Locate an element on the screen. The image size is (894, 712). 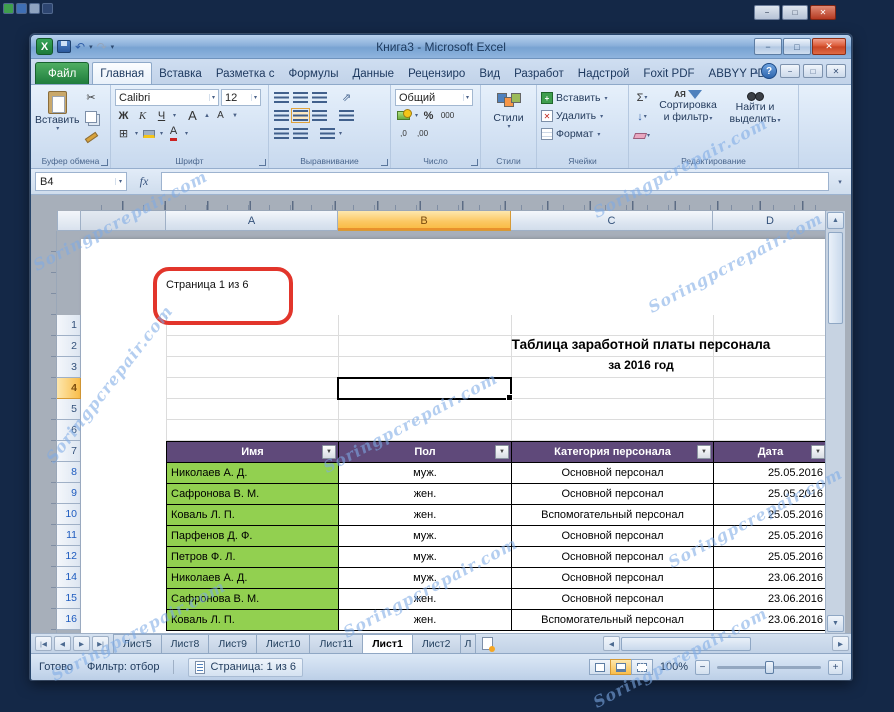
tab-data: Данные is located at coordinates (374, 73).